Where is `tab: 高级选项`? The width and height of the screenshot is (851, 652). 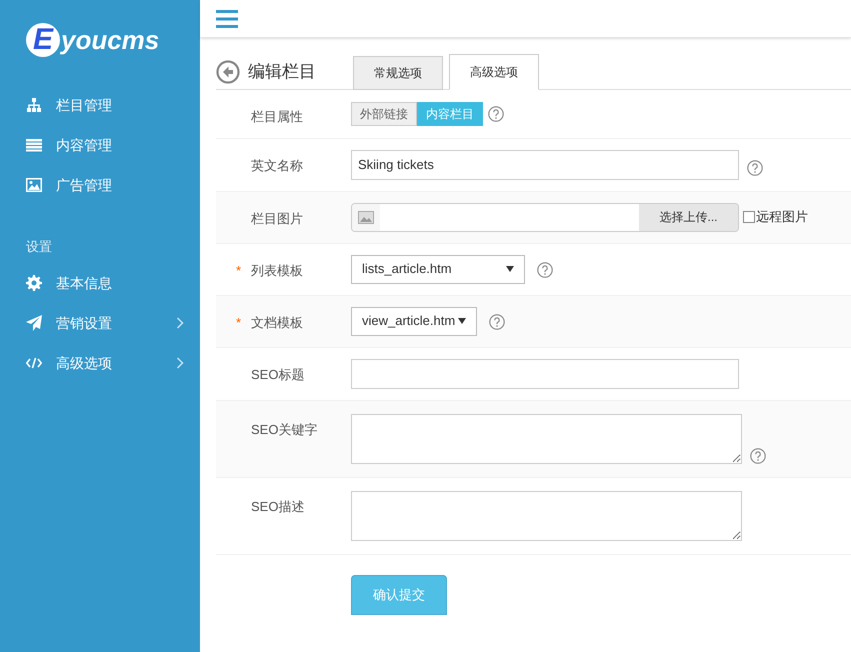
tab: 高级选项 is located at coordinates (494, 72).